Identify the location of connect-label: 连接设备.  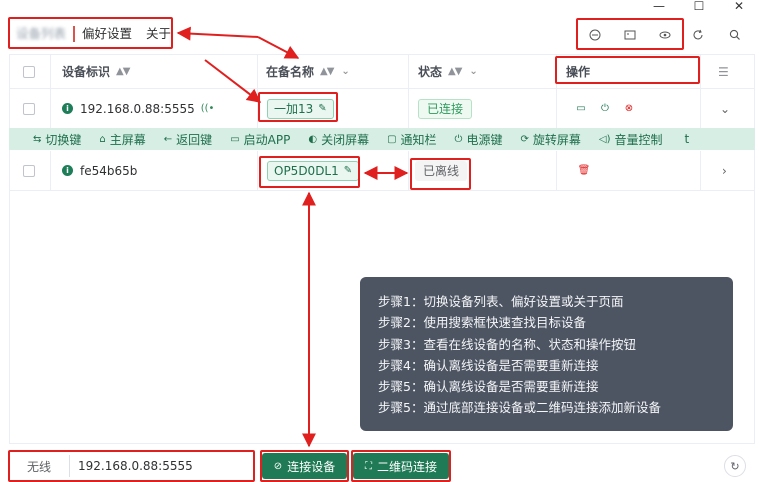
(311, 466).